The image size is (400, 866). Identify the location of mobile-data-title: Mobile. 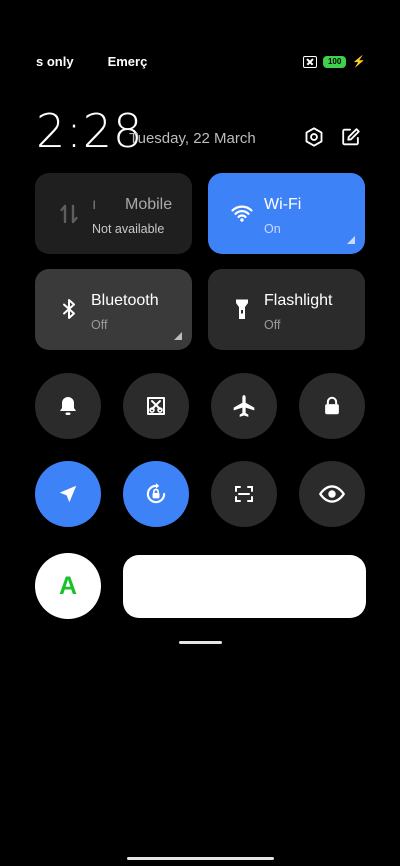
(149, 204).